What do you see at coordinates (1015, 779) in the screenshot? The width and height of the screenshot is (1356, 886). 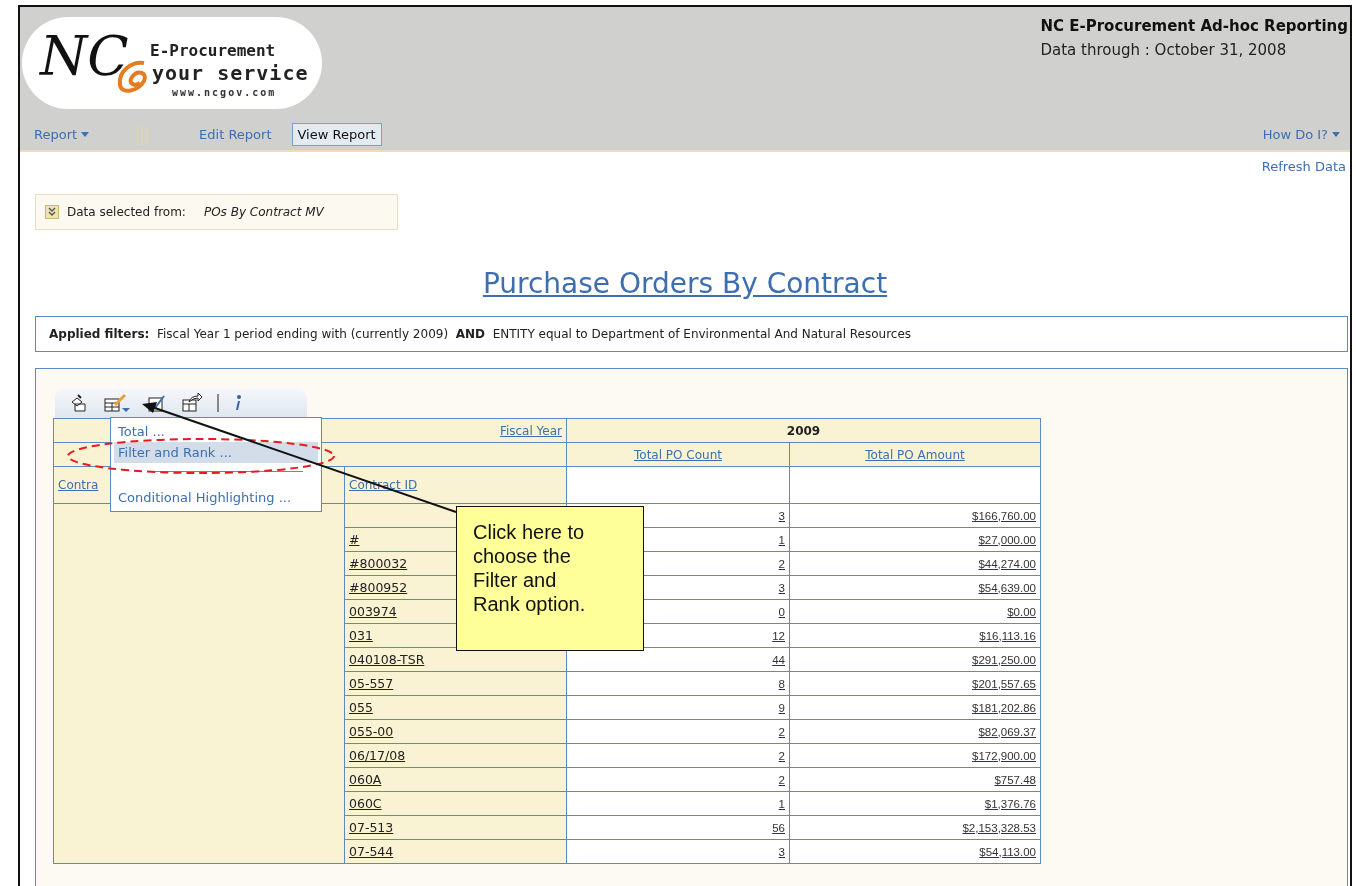 I see `amount-link: $757.48` at bounding box center [1015, 779].